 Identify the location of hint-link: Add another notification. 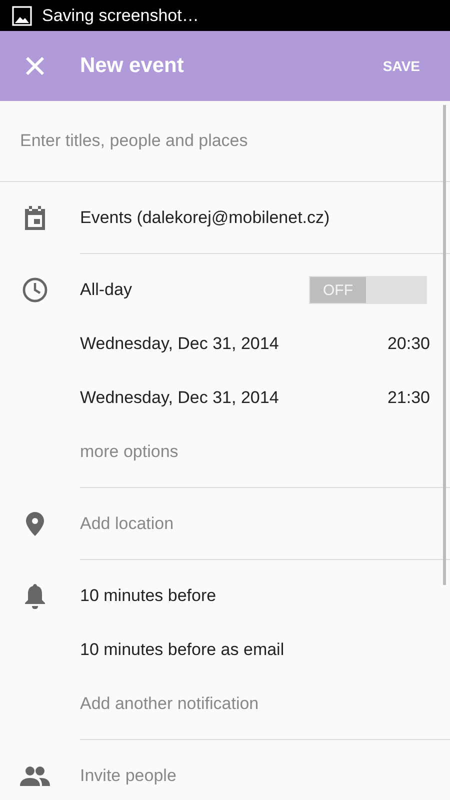
(169, 704).